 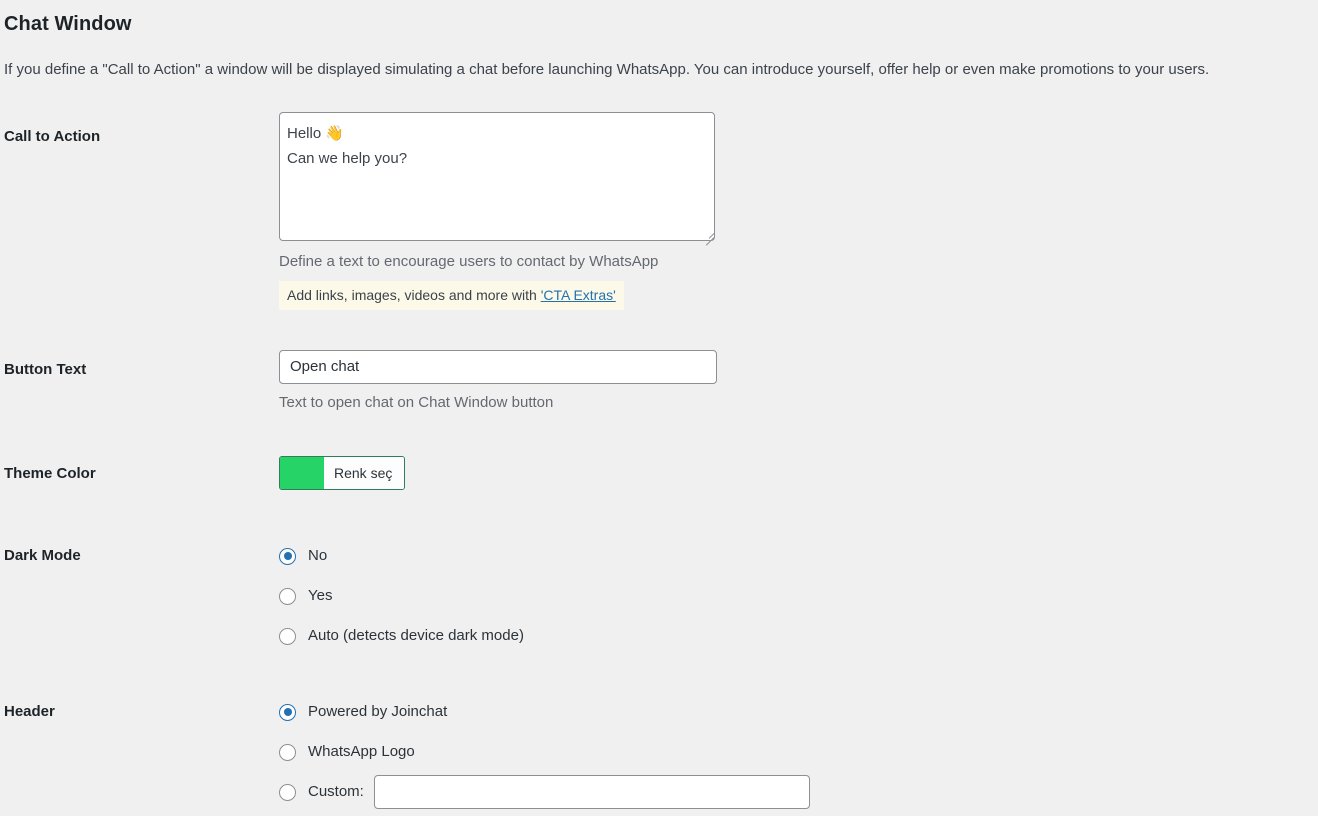 I want to click on radio-label: No, so click(x=318, y=555).